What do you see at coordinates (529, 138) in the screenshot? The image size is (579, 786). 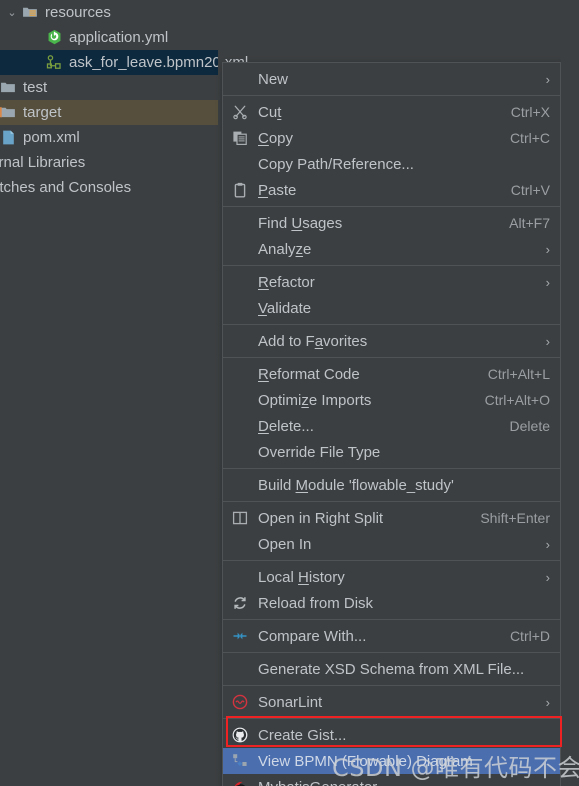 I see `menu-item-shortcut: Ctrl+C` at bounding box center [529, 138].